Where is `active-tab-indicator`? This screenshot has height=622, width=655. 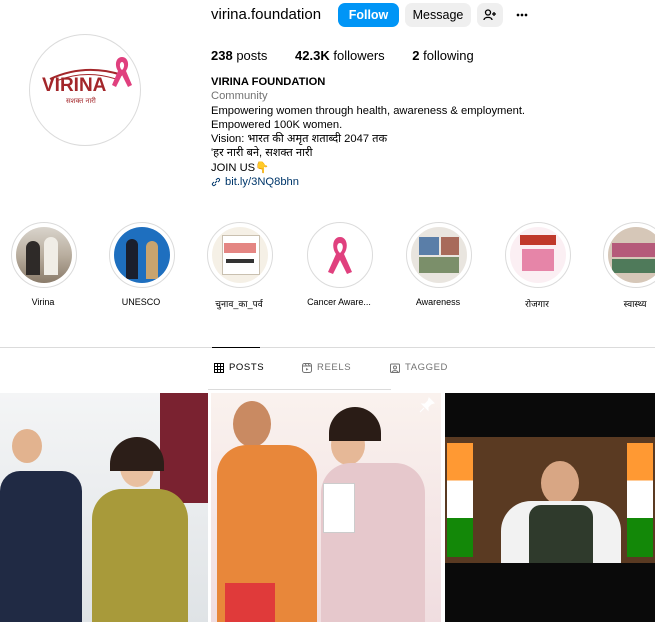
active-tab-indicator is located at coordinates (236, 347).